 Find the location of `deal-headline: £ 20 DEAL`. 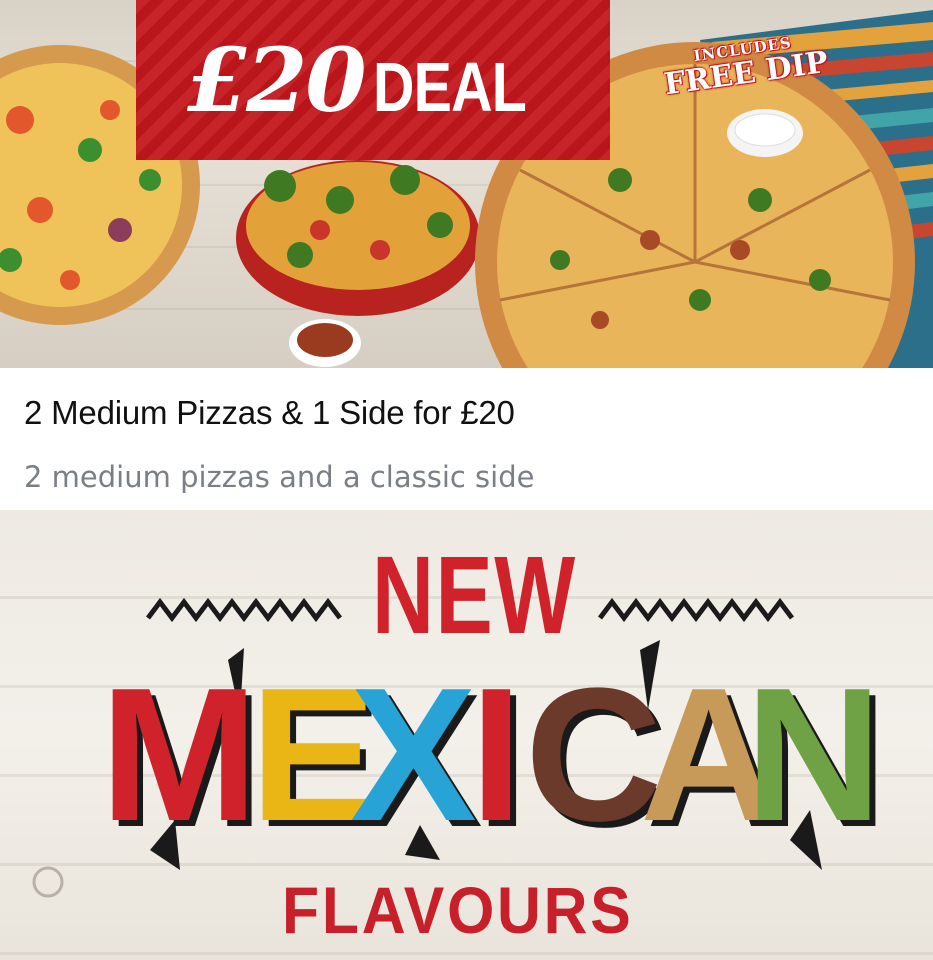

deal-headline: £ 20 DEAL is located at coordinates (373, 80).